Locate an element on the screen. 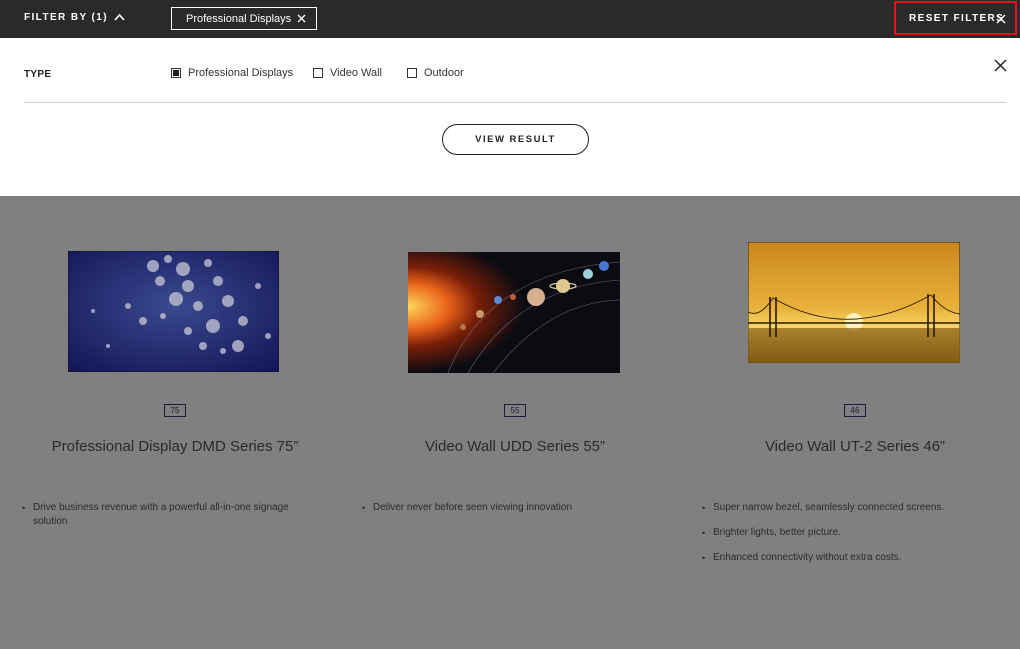  option-label: Video Wall is located at coordinates (356, 73).